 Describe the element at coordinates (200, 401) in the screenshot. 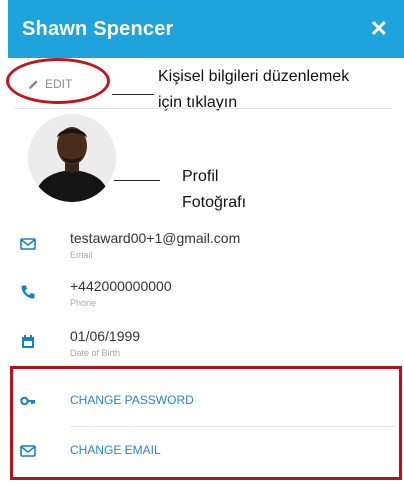

I see `change-password-button: CHANGE PASSWORD` at that location.